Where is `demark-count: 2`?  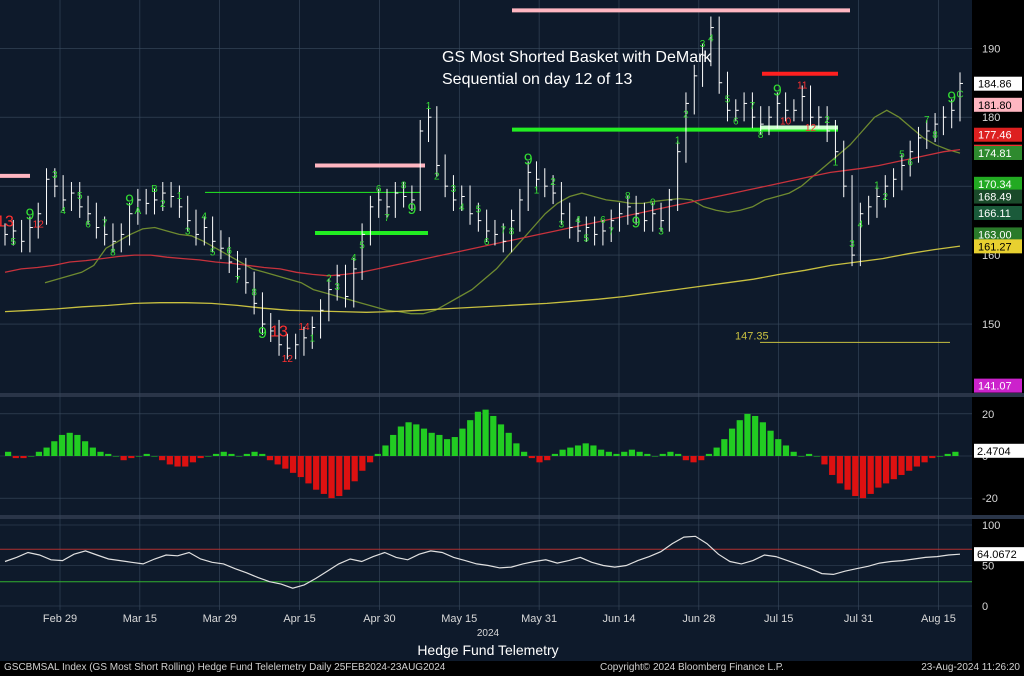
demark-count: 2 is located at coordinates (329, 279).